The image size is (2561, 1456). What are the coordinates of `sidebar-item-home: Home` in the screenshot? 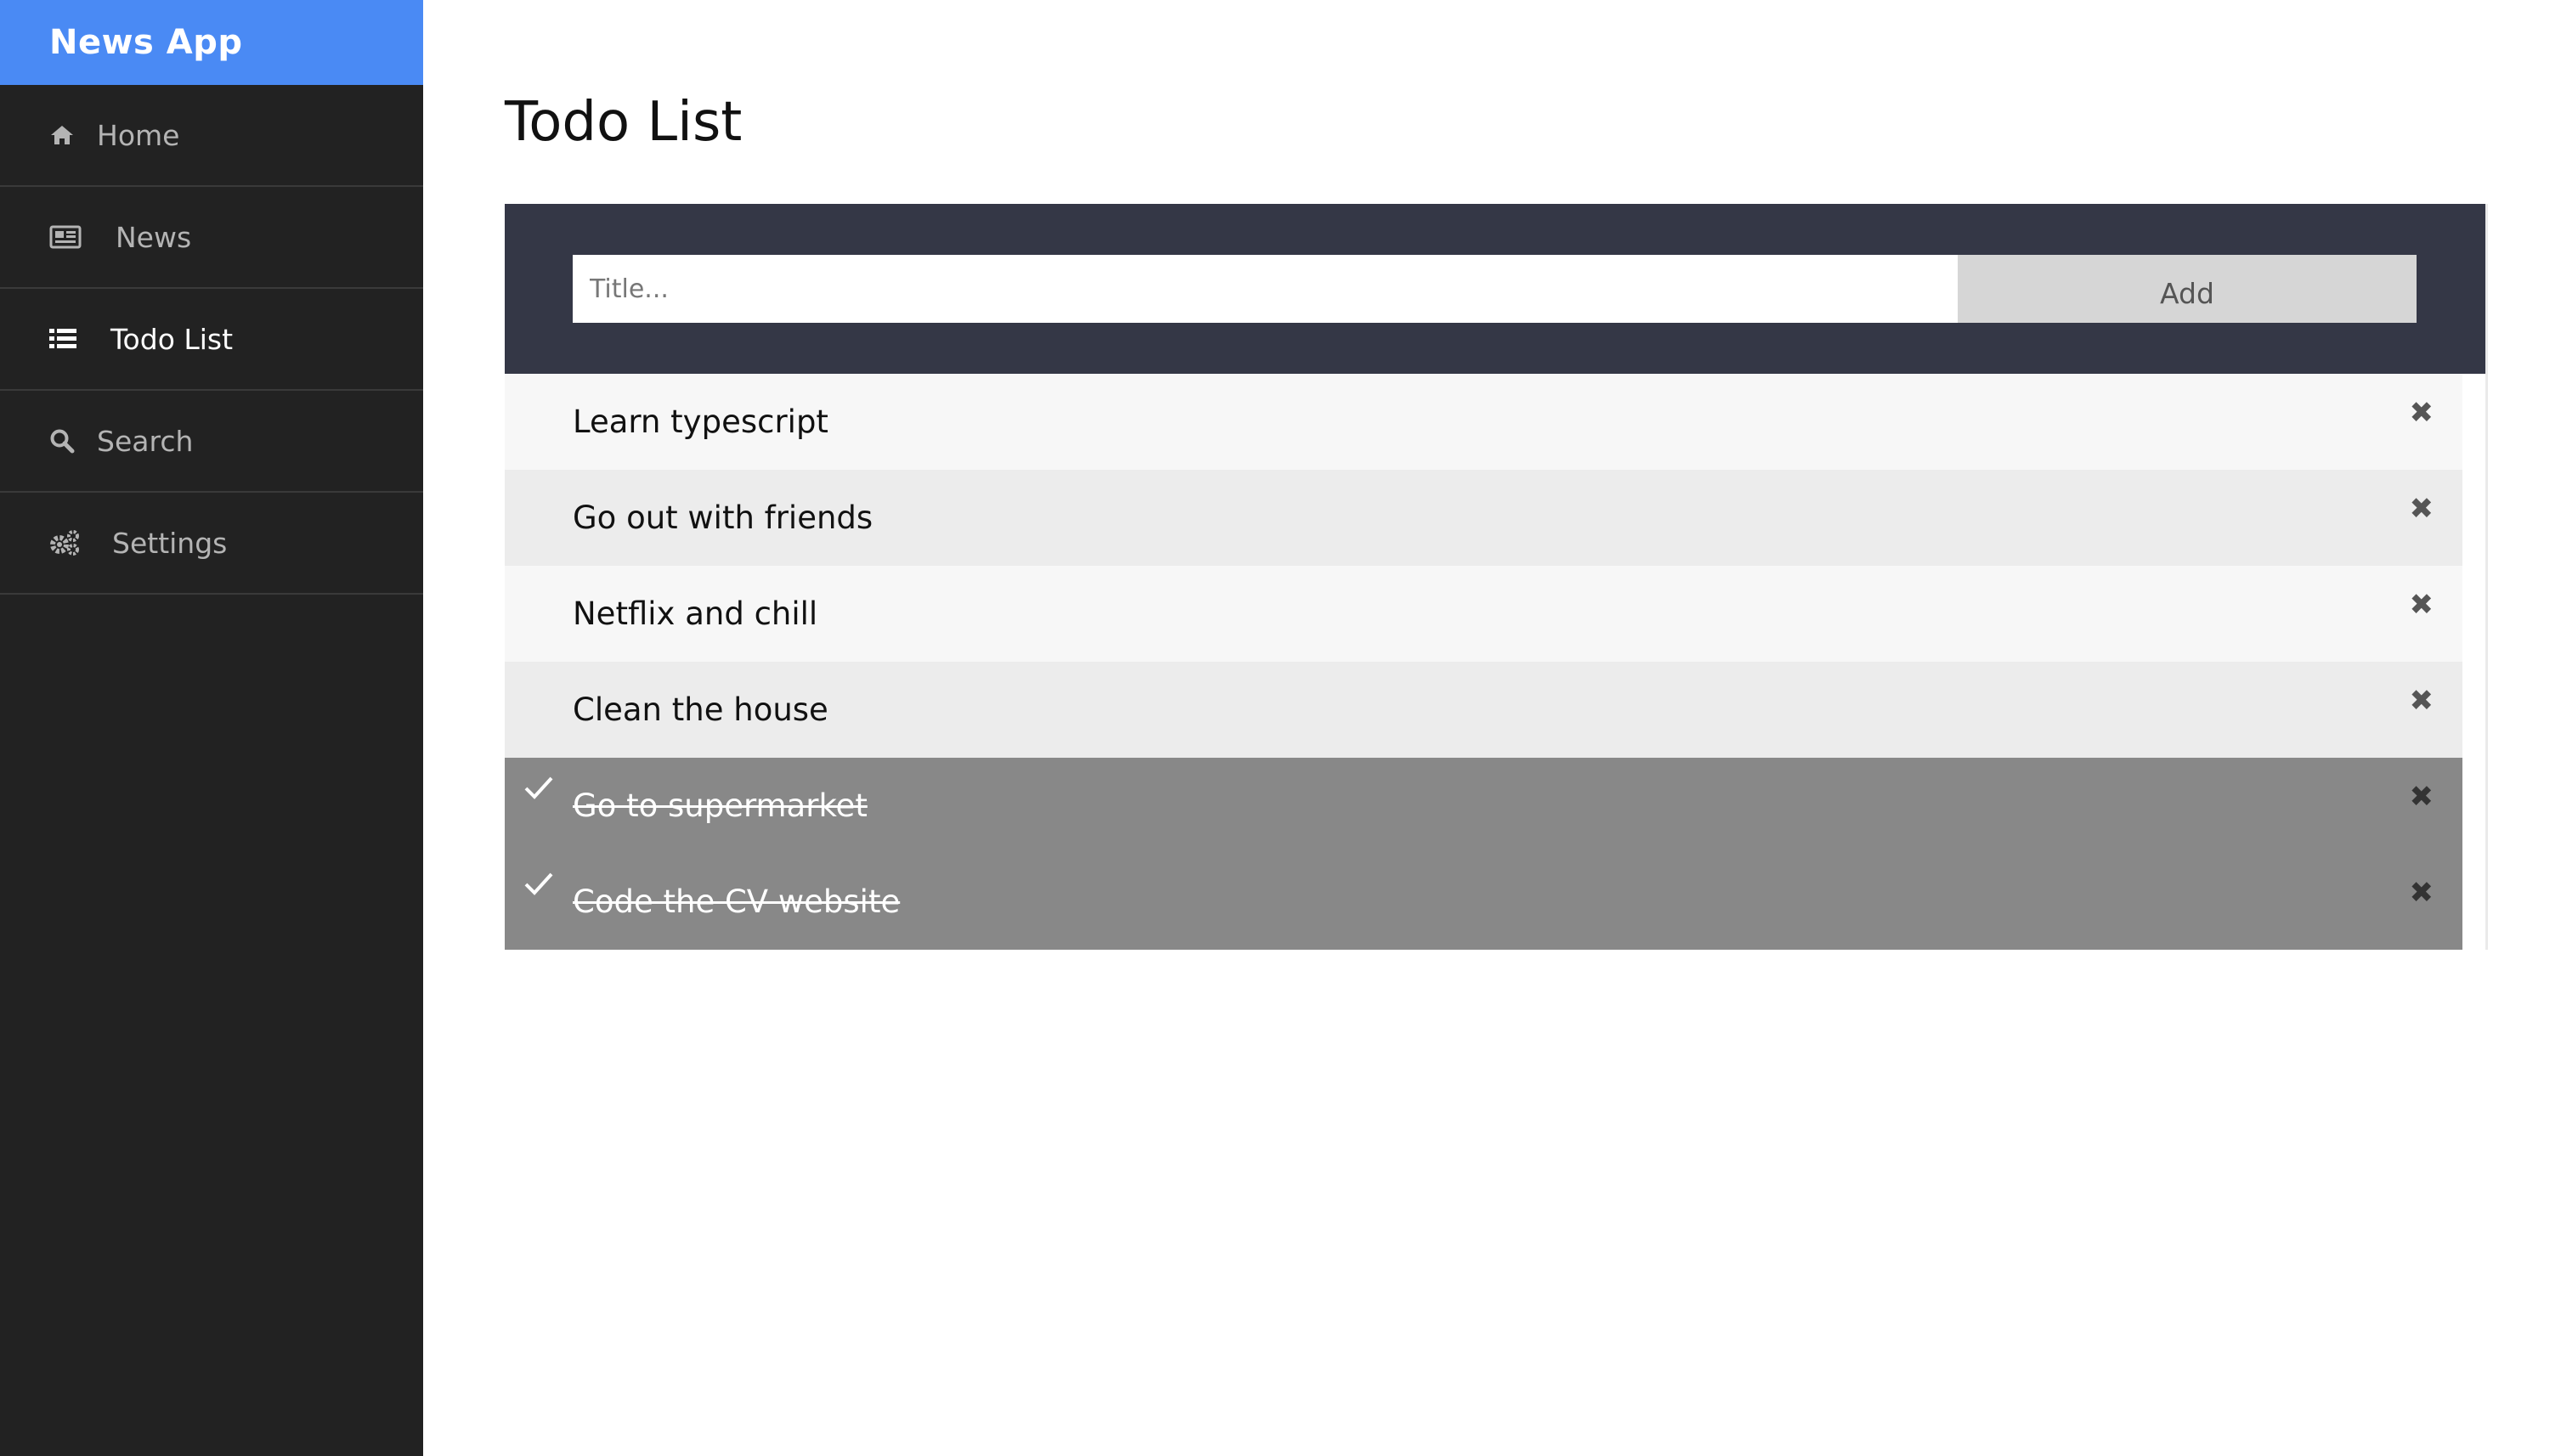 It's located at (211, 136).